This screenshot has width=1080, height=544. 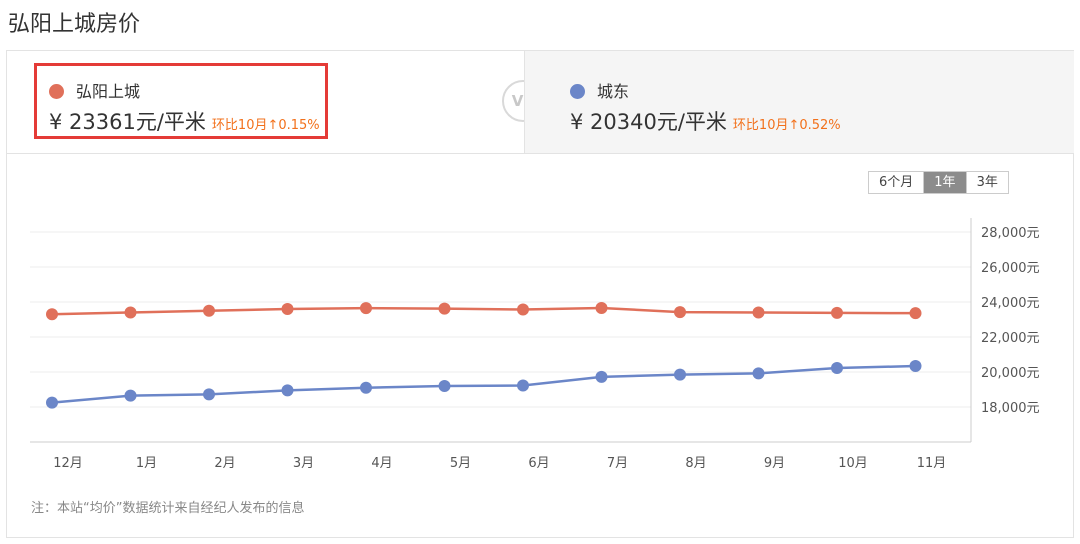 I want to click on y-tick-label: 22,000元, so click(x=1010, y=338).